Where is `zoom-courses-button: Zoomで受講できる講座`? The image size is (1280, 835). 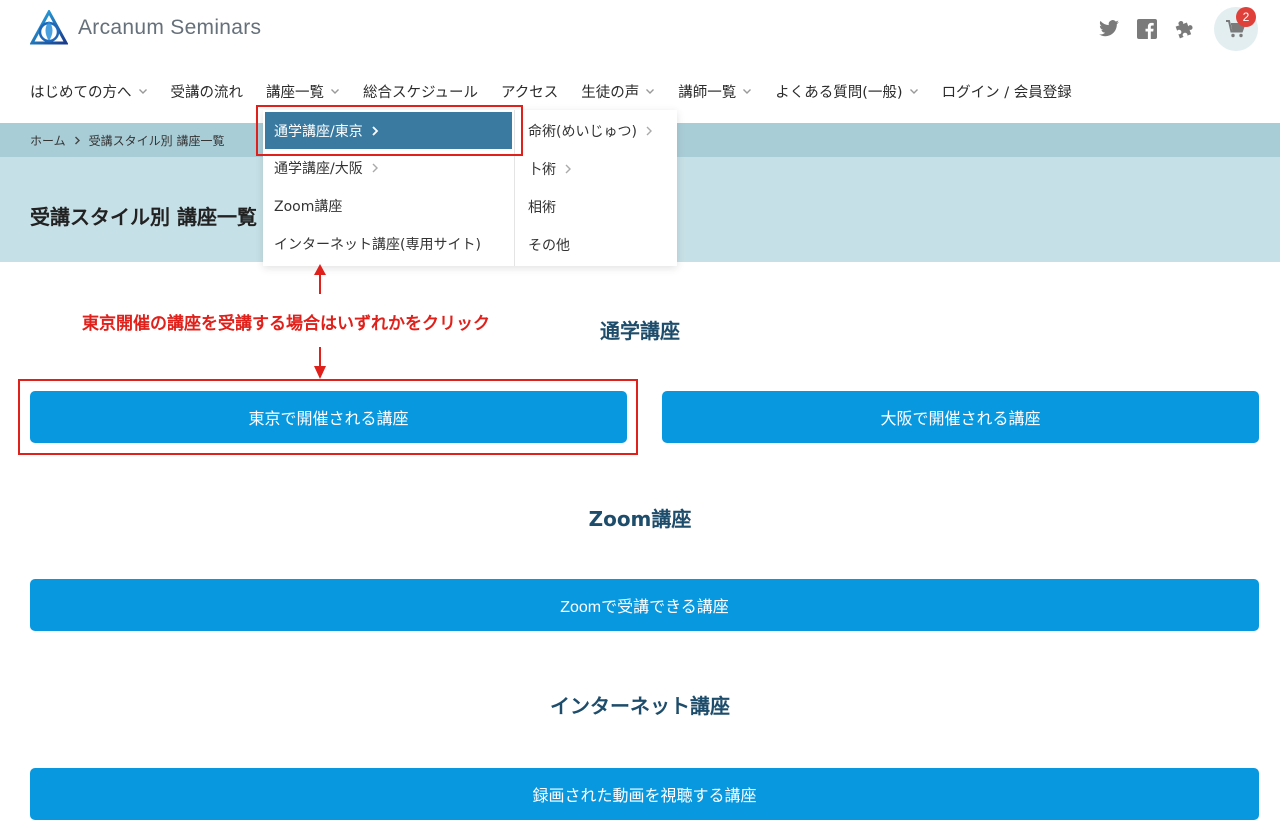
zoom-courses-button: Zoomで受講できる講座 is located at coordinates (644, 605).